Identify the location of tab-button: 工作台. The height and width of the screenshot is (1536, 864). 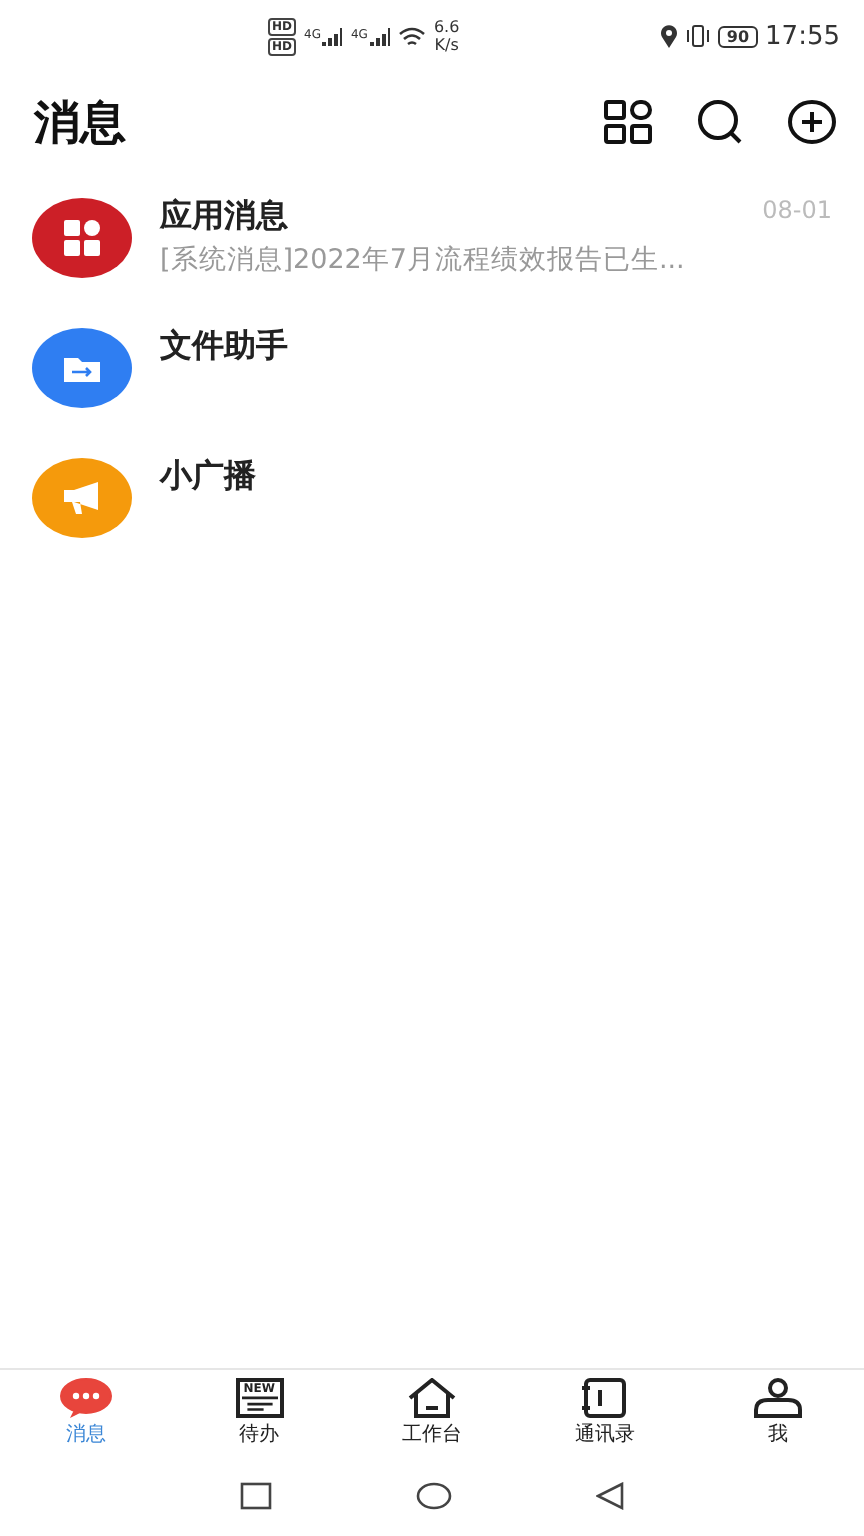
(432, 1413).